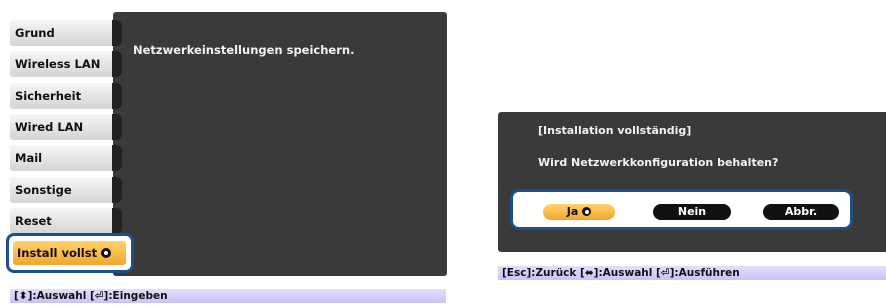 The image size is (886, 306). I want to click on install-vollst-focus-frame: Install vollst, so click(70, 253).